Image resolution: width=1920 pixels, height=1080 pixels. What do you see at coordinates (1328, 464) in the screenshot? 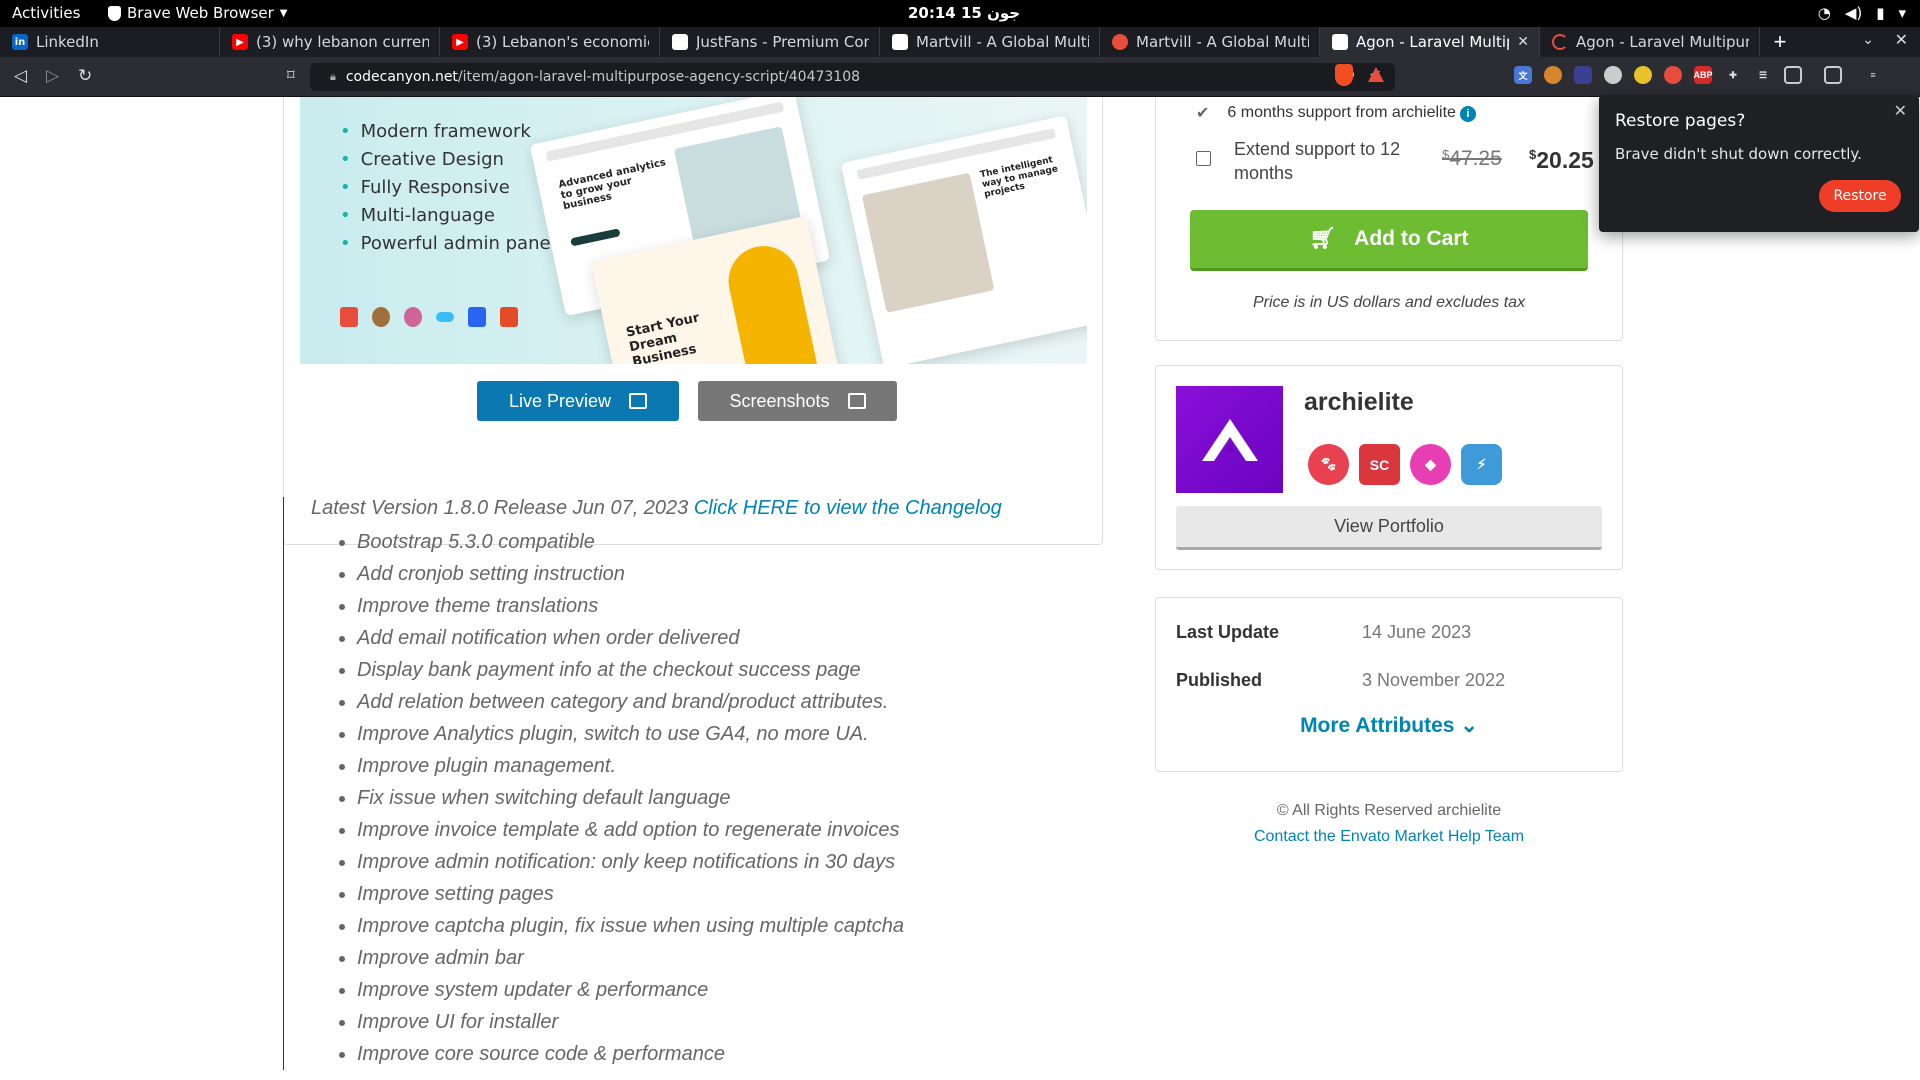
I see `paw-badge-icon: 🐾︎` at bounding box center [1328, 464].